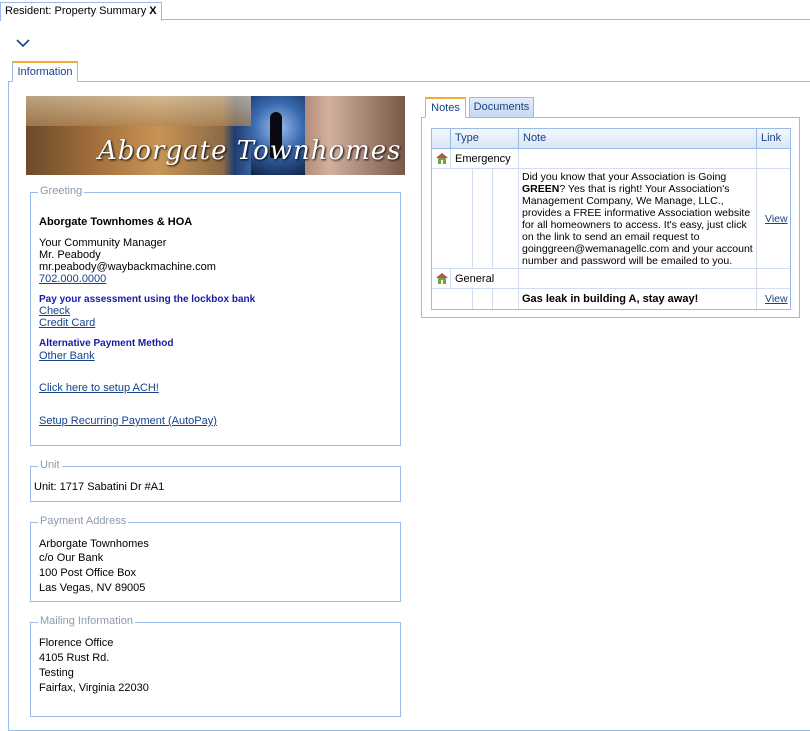 Image resolution: width=810 pixels, height=731 pixels. I want to click on group-type-label: Emergency, so click(483, 159).